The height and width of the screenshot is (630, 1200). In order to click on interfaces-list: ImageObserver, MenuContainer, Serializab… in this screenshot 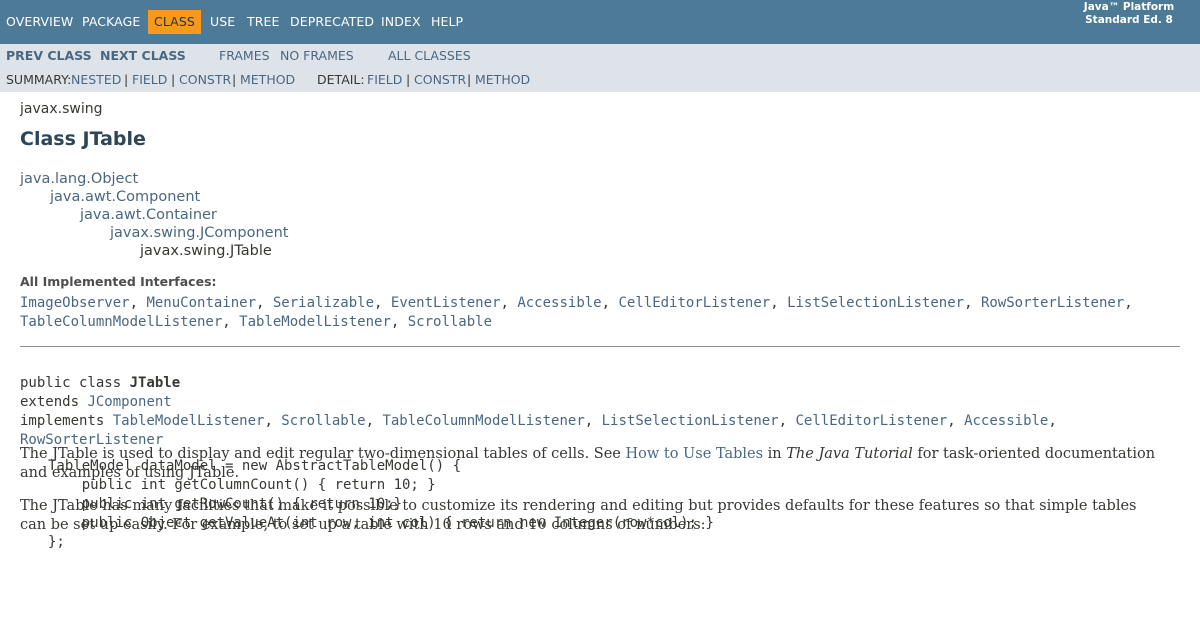, I will do `click(576, 312)`.